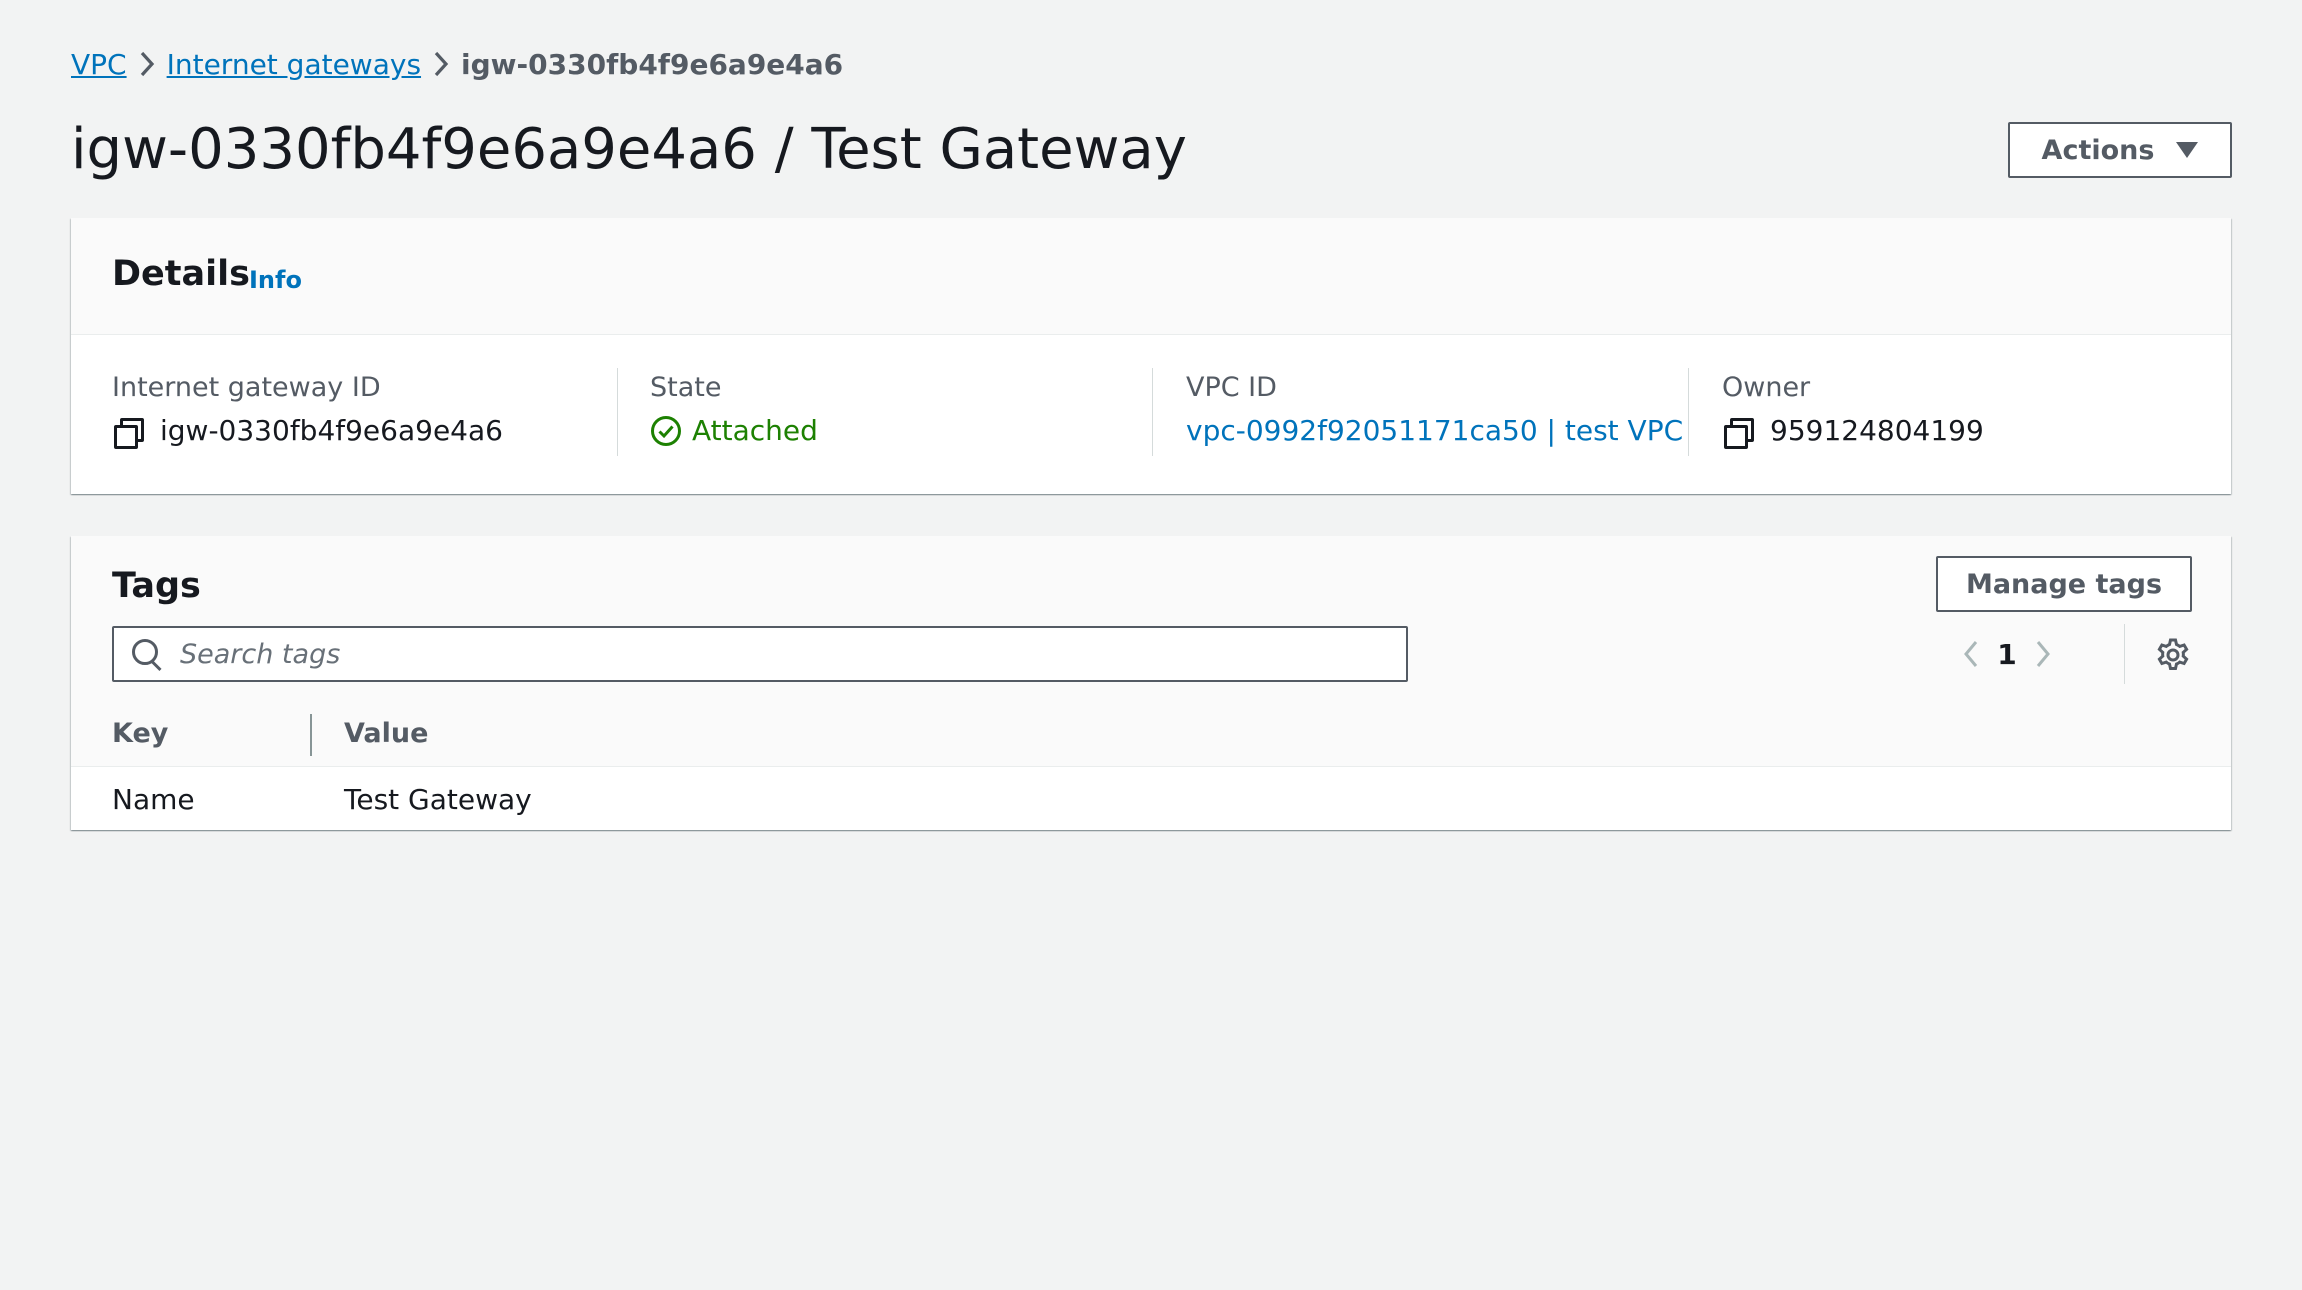 The height and width of the screenshot is (1290, 2302). I want to click on pagination-divider, so click(2124, 654).